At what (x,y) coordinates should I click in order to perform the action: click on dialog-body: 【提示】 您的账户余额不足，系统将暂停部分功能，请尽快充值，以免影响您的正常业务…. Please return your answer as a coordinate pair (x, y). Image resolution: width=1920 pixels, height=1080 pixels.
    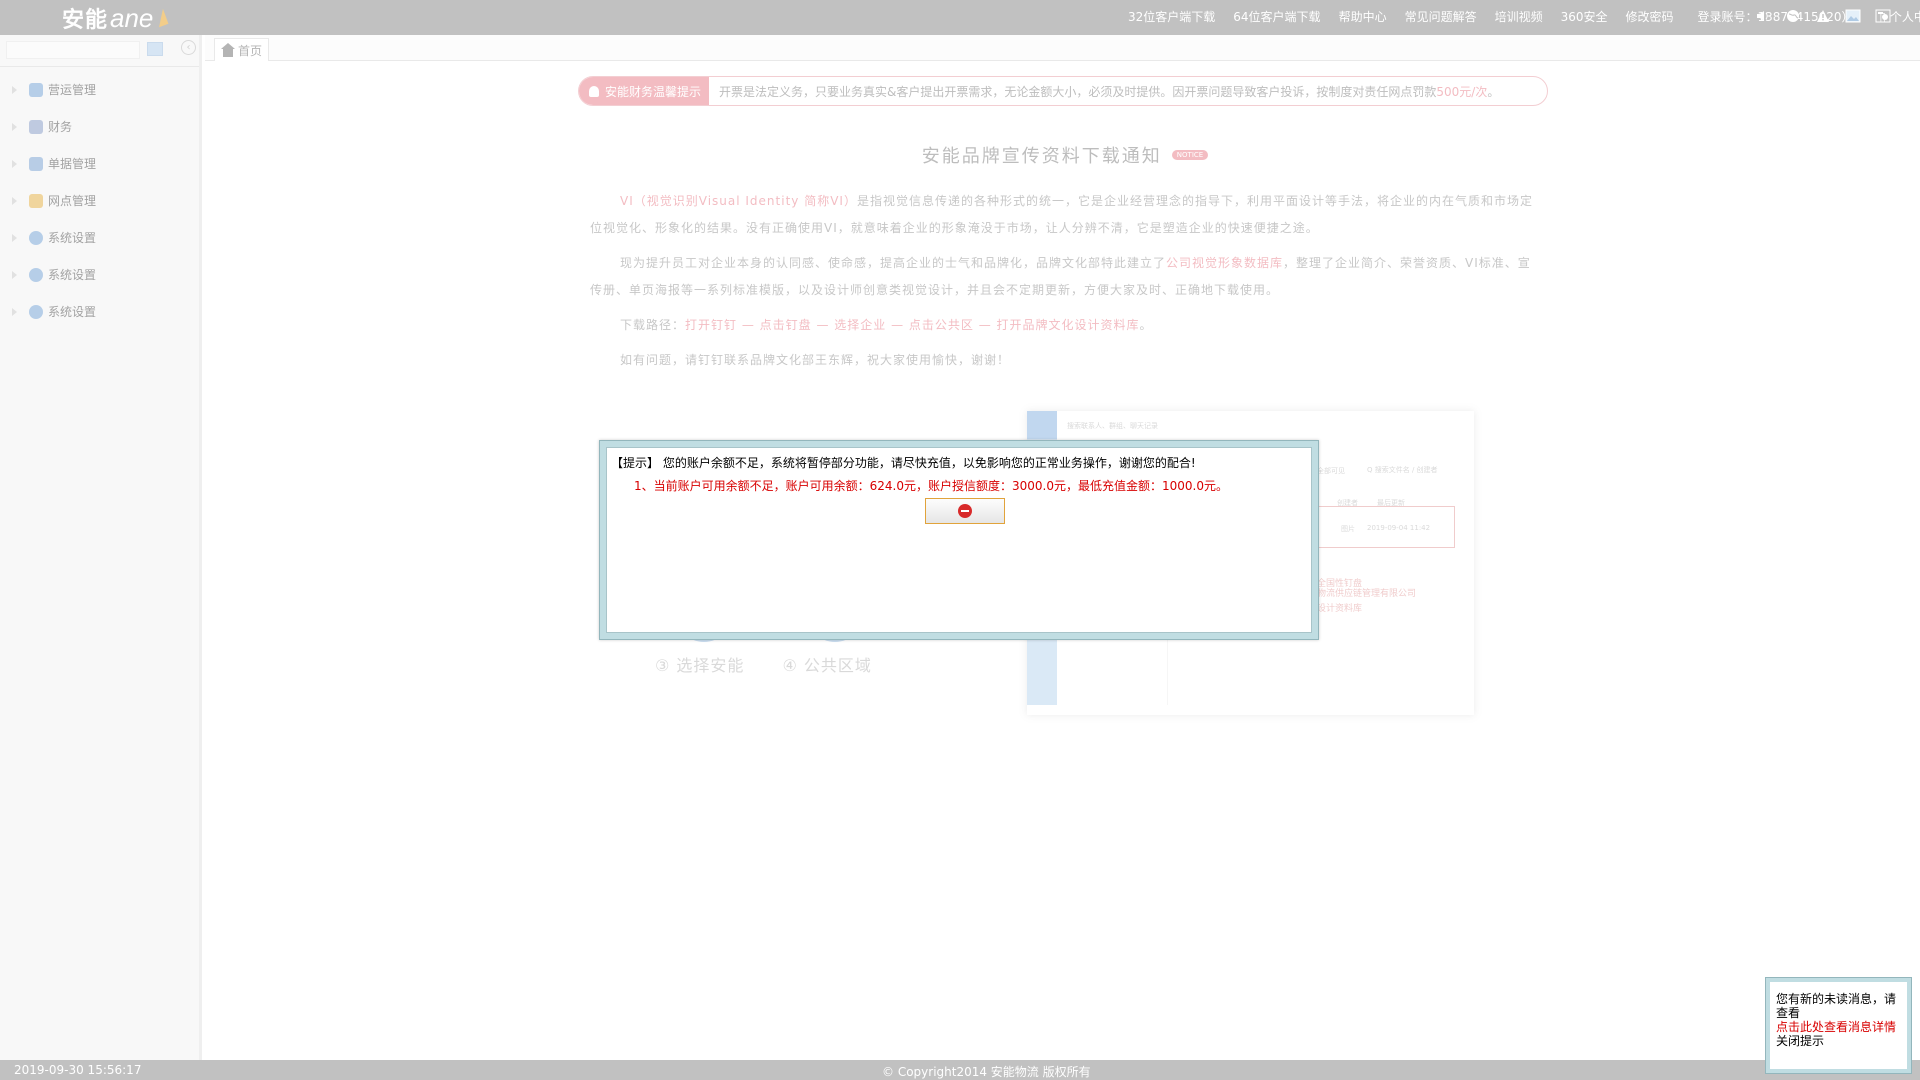
    Looking at the image, I should click on (959, 540).